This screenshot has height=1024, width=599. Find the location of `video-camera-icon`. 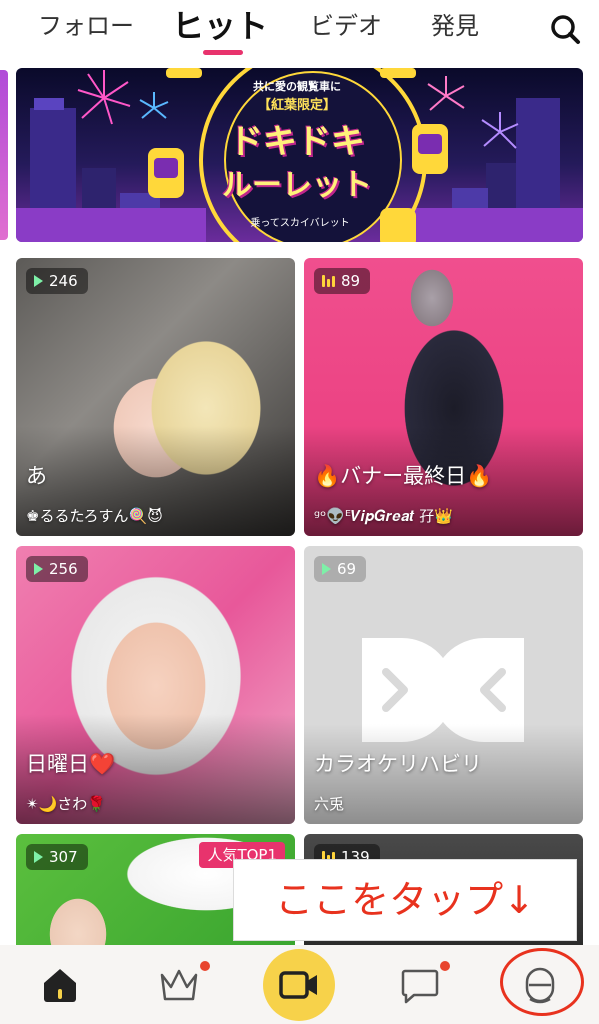

video-camera-icon is located at coordinates (298, 985).